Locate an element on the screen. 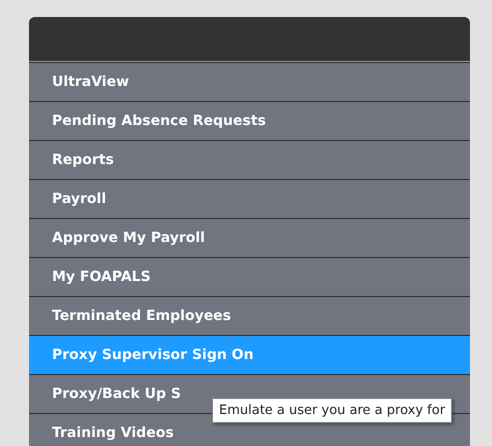  menu-item: Proxy Supervisor Sign On is located at coordinates (249, 354).